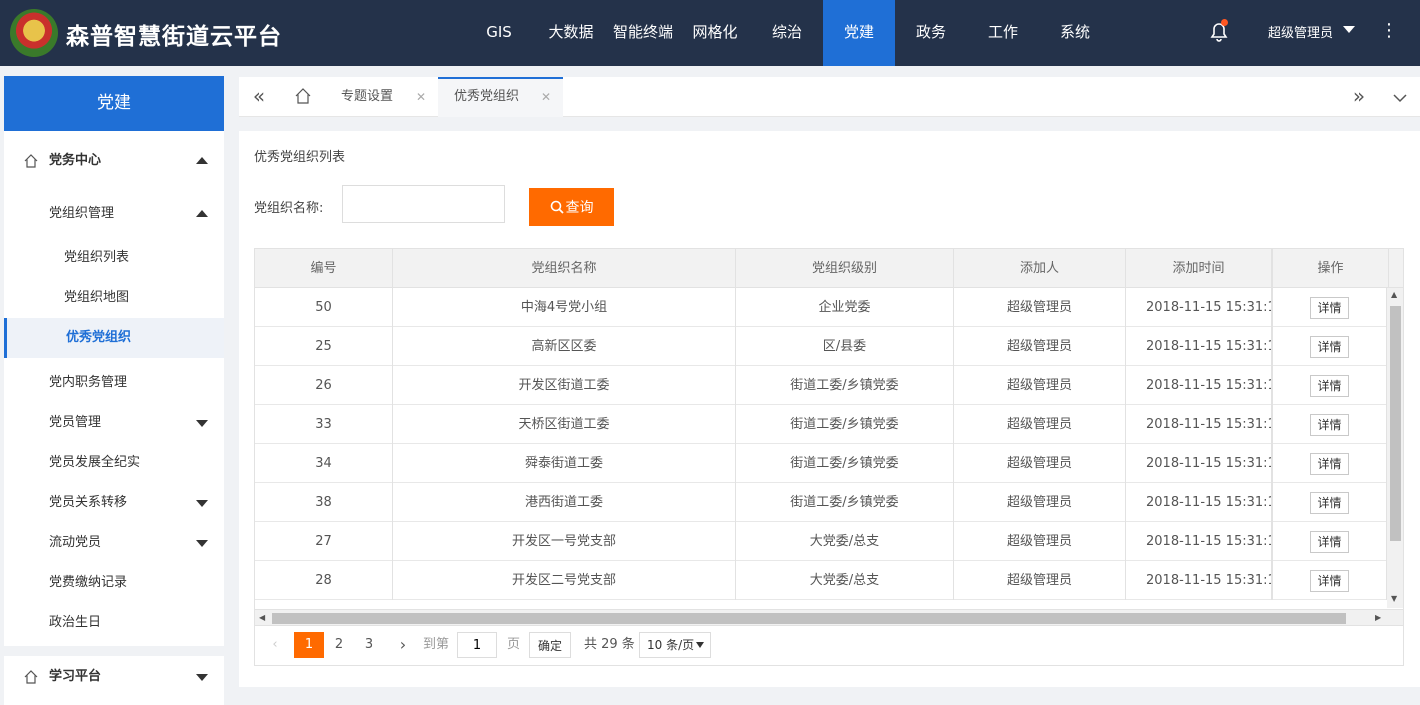 Image resolution: width=1420 pixels, height=705 pixels. I want to click on search-button: 查询, so click(571, 207).